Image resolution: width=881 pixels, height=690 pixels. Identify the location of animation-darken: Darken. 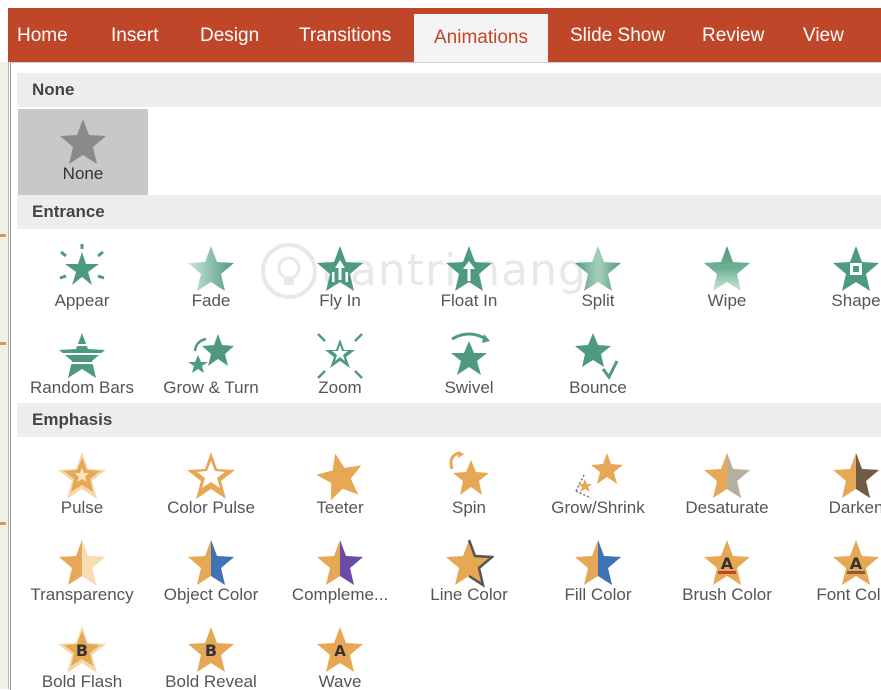
(836, 483).